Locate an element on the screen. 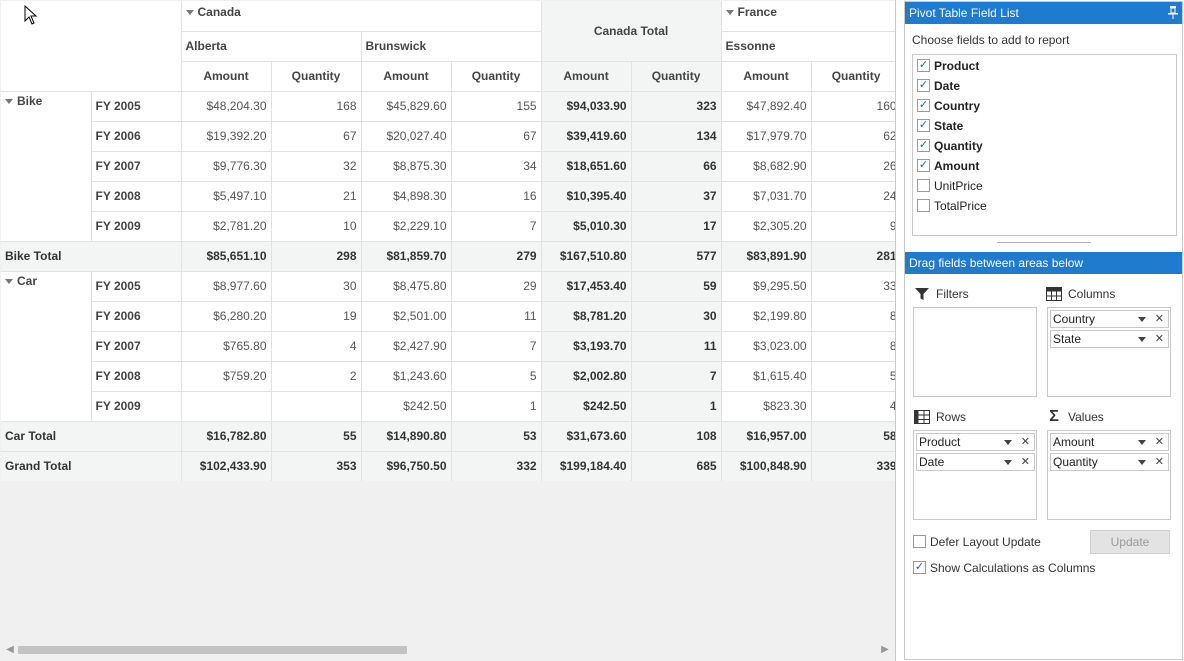 Image resolution: width=1184 pixels, height=661 pixels. field-item: ✓ Quantity is located at coordinates (950, 146).